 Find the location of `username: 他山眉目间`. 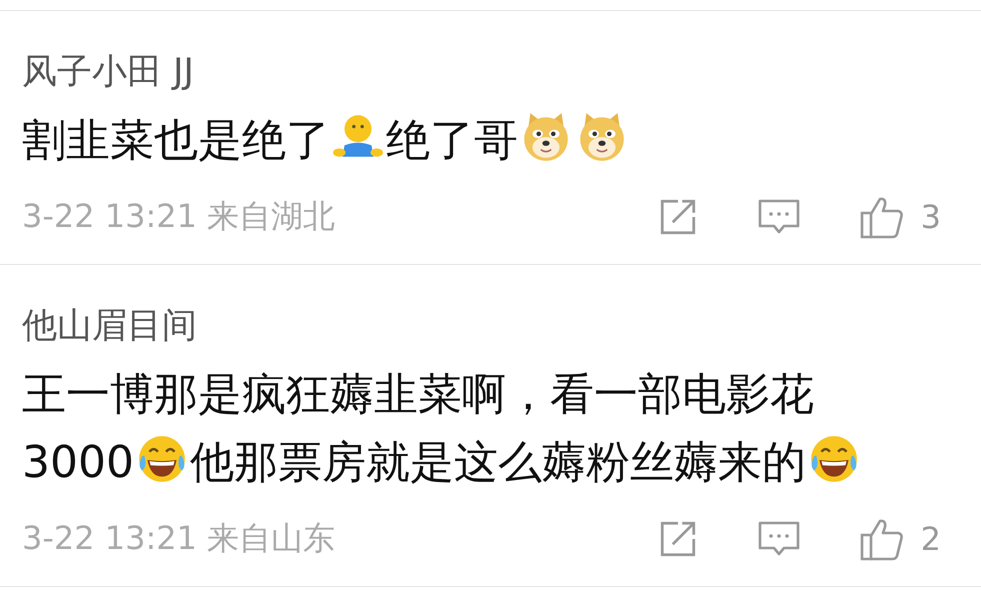

username: 他山眉目间 is located at coordinates (481, 326).